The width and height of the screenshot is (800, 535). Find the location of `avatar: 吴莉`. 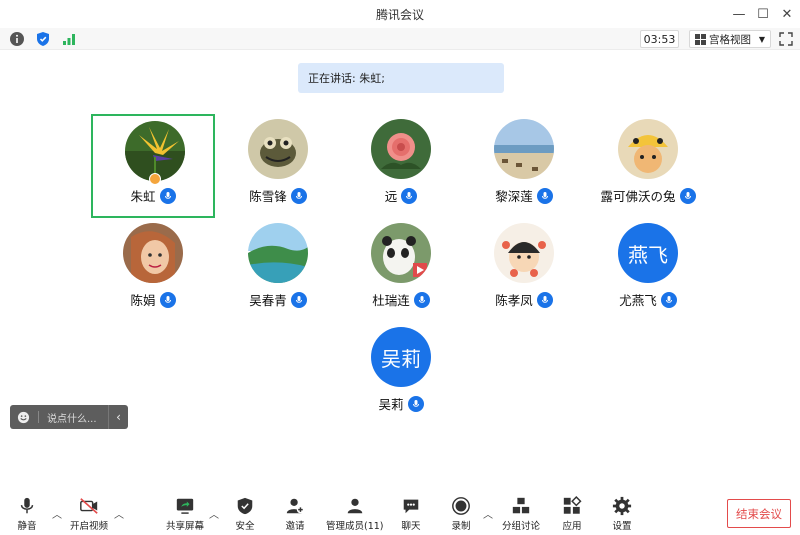

avatar: 吴莉 is located at coordinates (401, 357).